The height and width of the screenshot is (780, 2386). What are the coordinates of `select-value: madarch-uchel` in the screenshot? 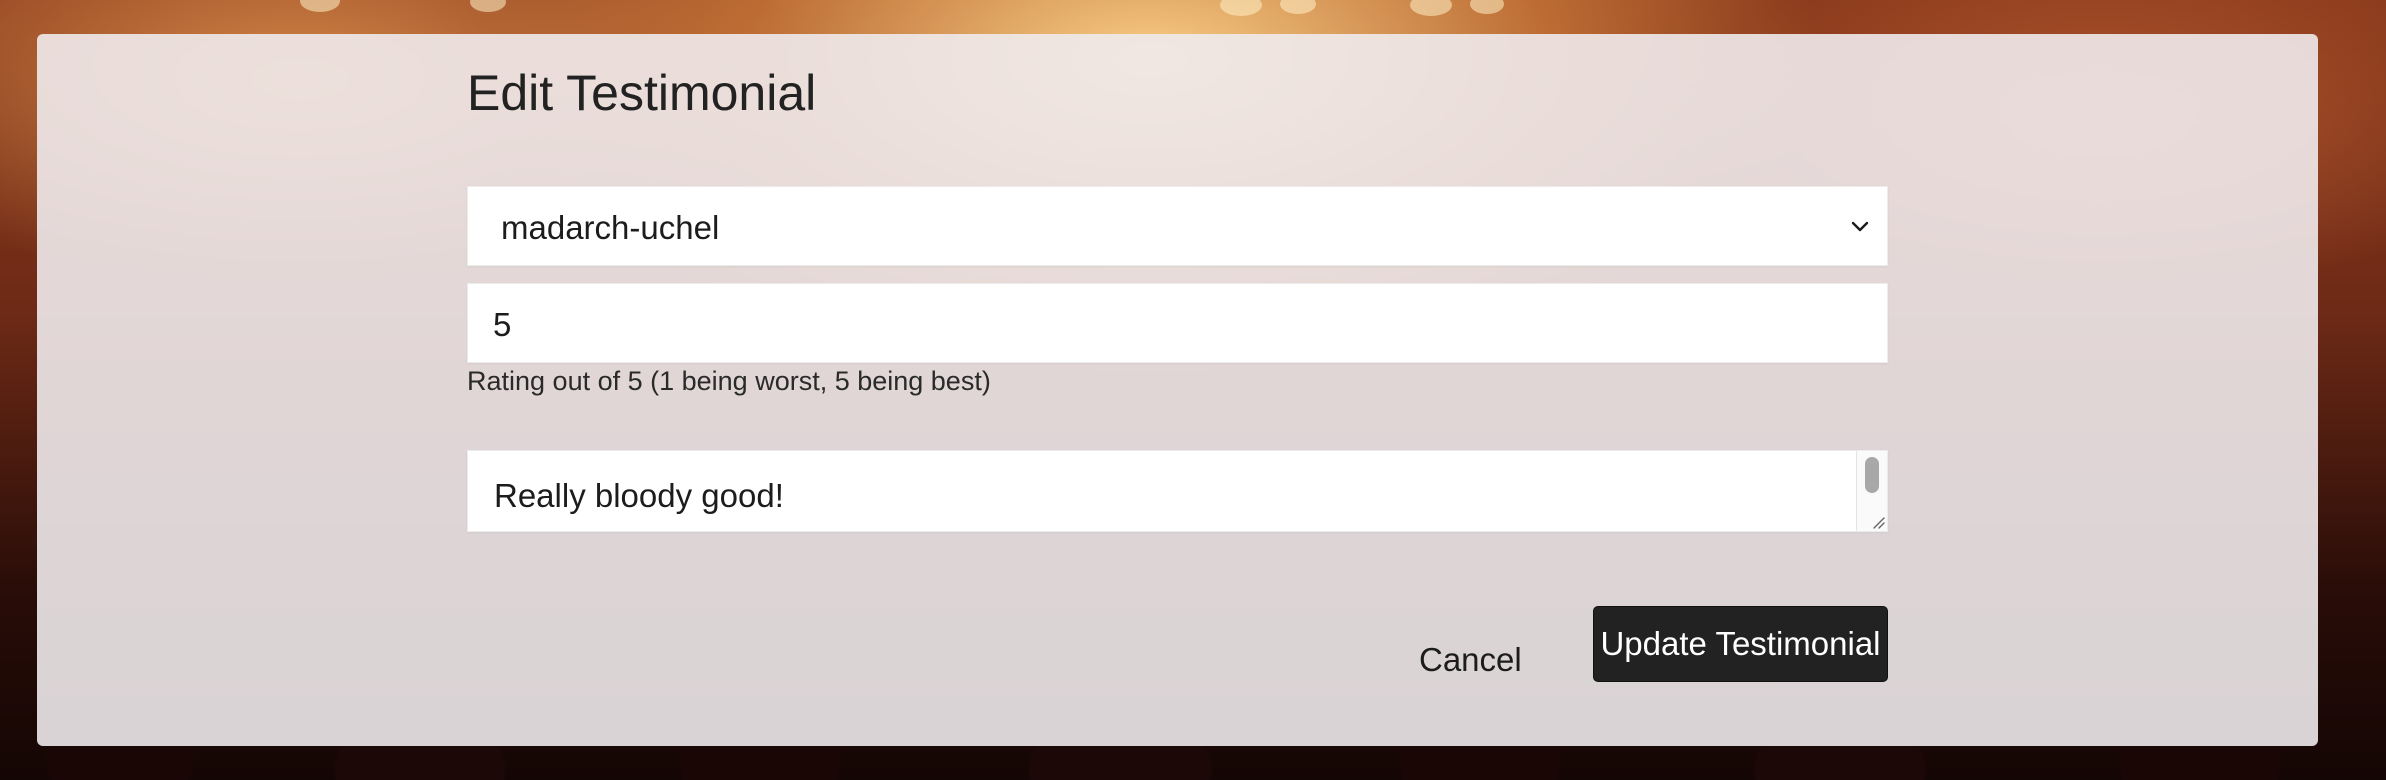 It's located at (610, 227).